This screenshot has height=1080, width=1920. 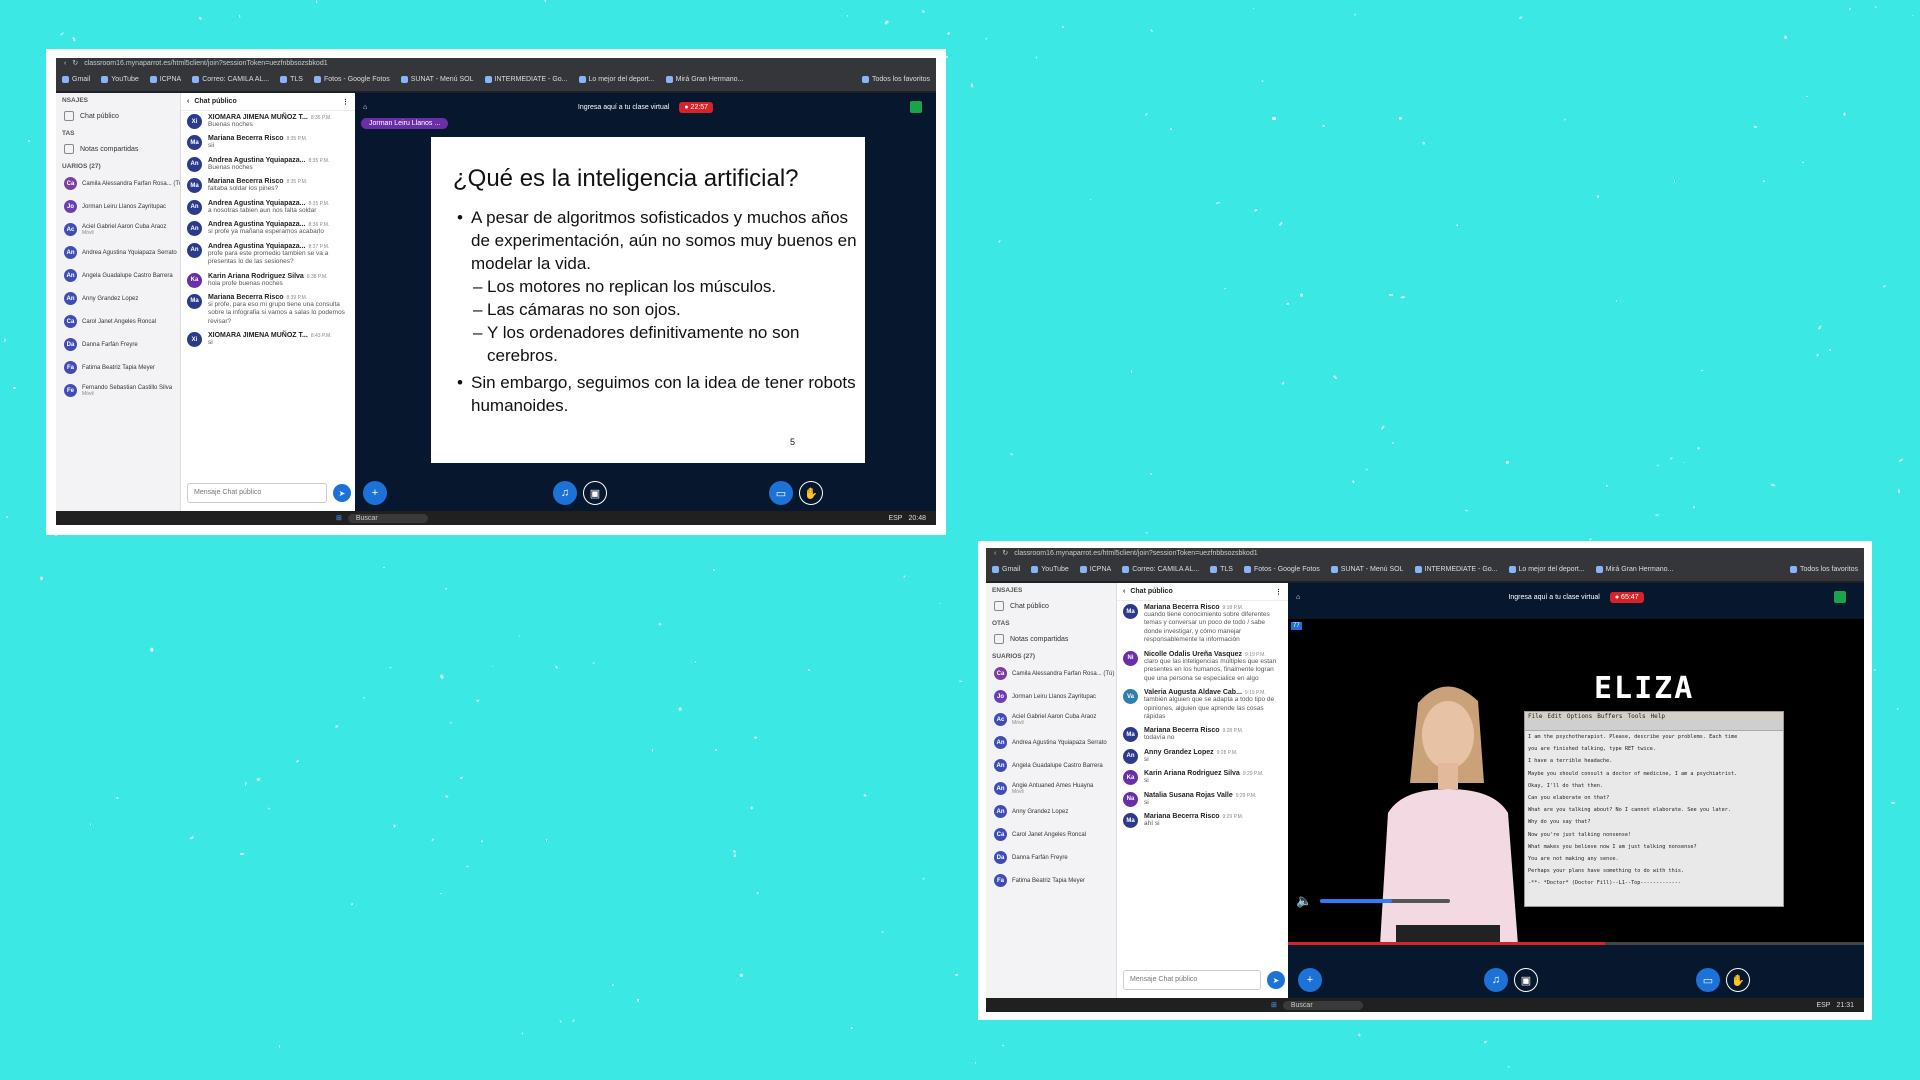 I want to click on clock: 20:48, so click(x=917, y=518).